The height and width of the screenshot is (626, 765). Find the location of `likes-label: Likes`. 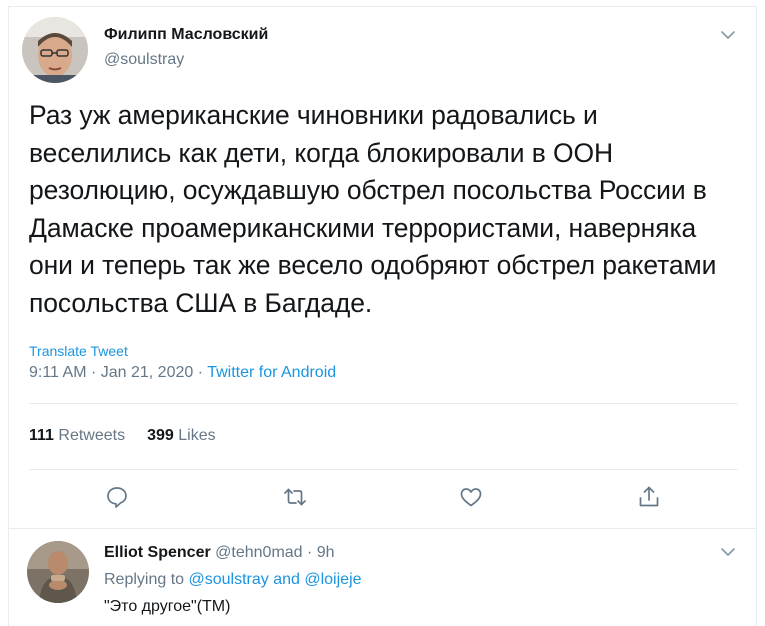

likes-label: Likes is located at coordinates (197, 435).